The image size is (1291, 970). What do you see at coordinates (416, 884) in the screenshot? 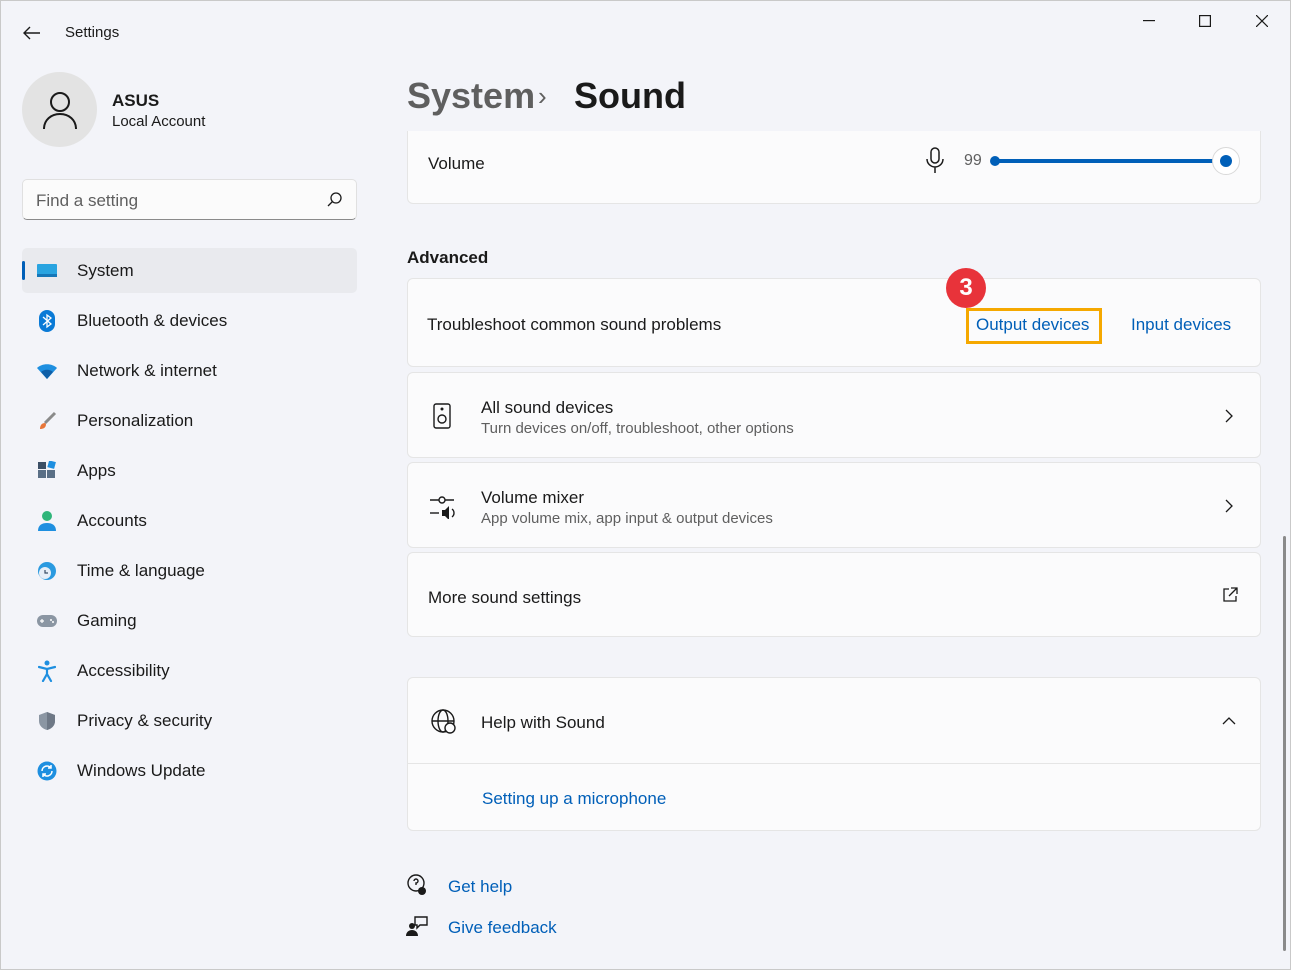
I see `get-help-icon` at bounding box center [416, 884].